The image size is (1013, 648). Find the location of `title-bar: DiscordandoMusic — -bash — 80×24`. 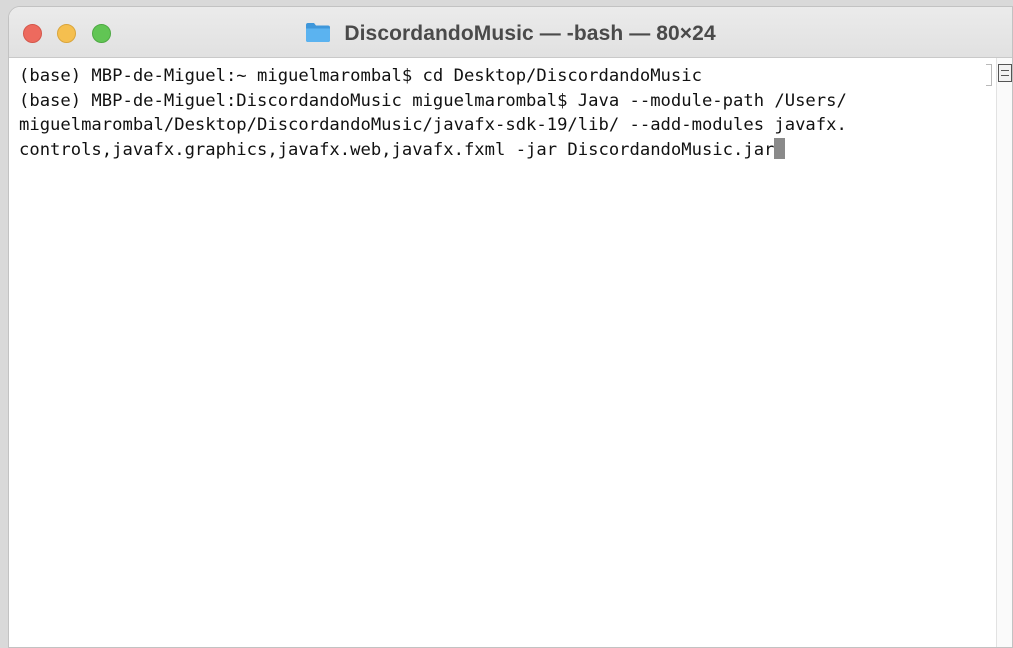

title-bar: DiscordandoMusic — -bash — 80×24 is located at coordinates (510, 32).